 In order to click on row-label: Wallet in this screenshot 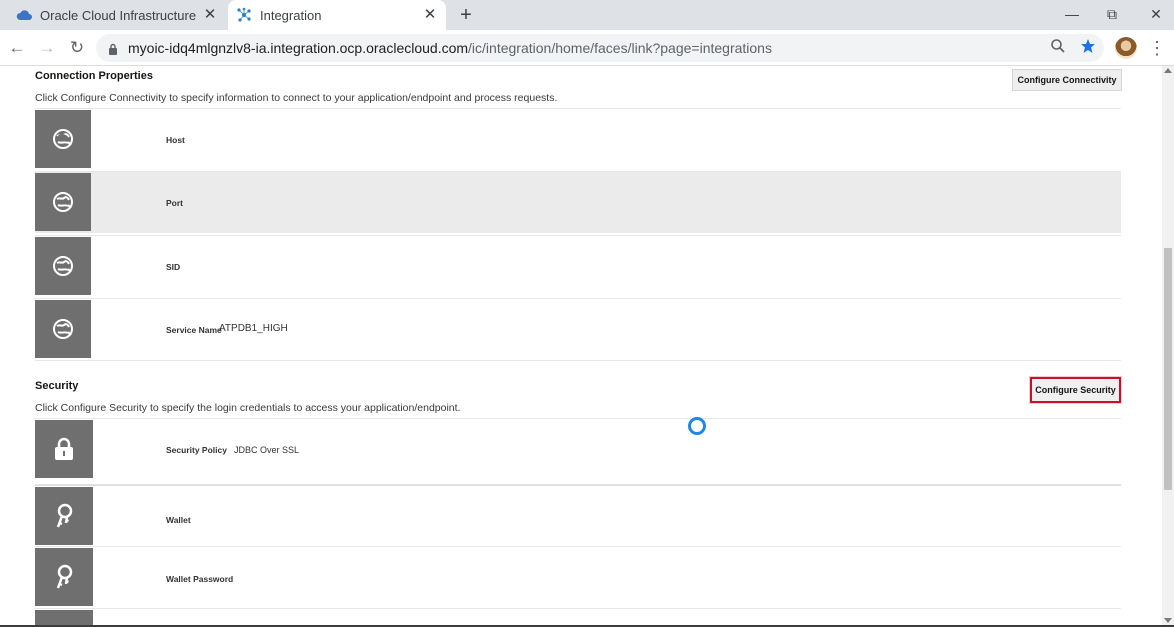, I will do `click(178, 520)`.